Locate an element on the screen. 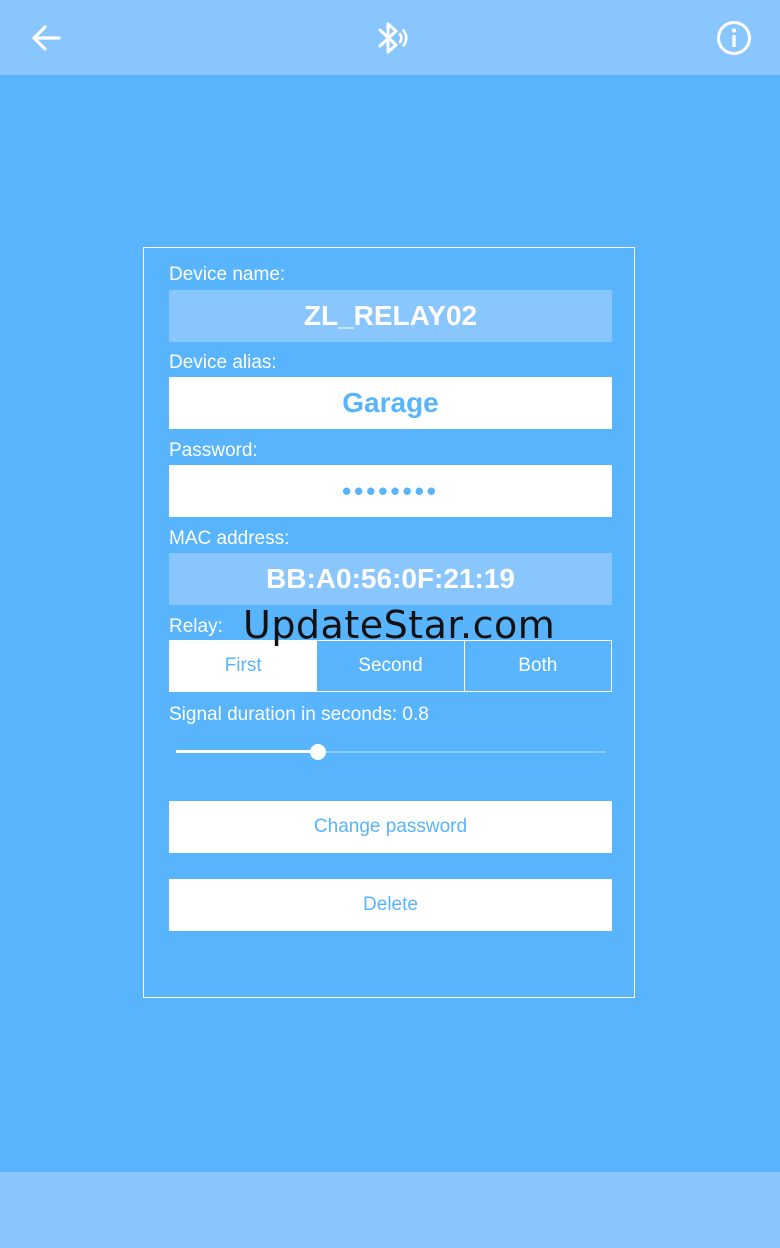 The height and width of the screenshot is (1248, 780). relay-option-second: Second is located at coordinates (389, 666).